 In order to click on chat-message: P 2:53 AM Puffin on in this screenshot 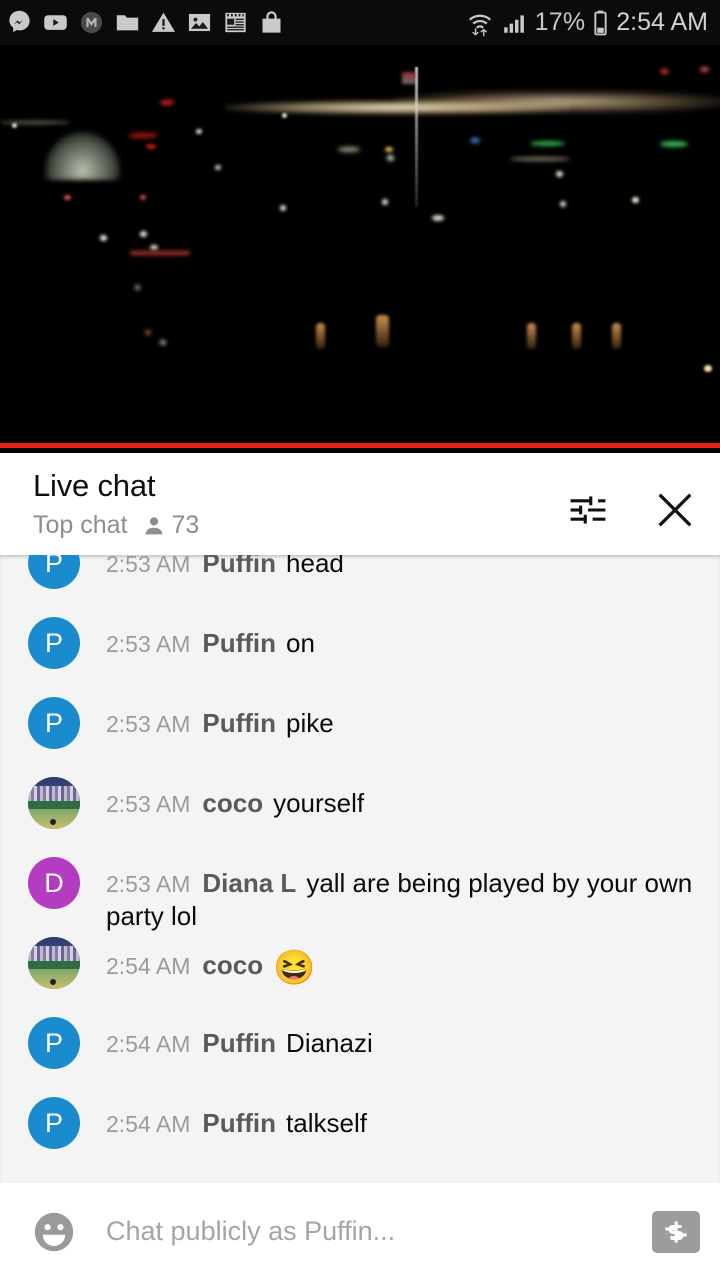, I will do `click(360, 657)`.